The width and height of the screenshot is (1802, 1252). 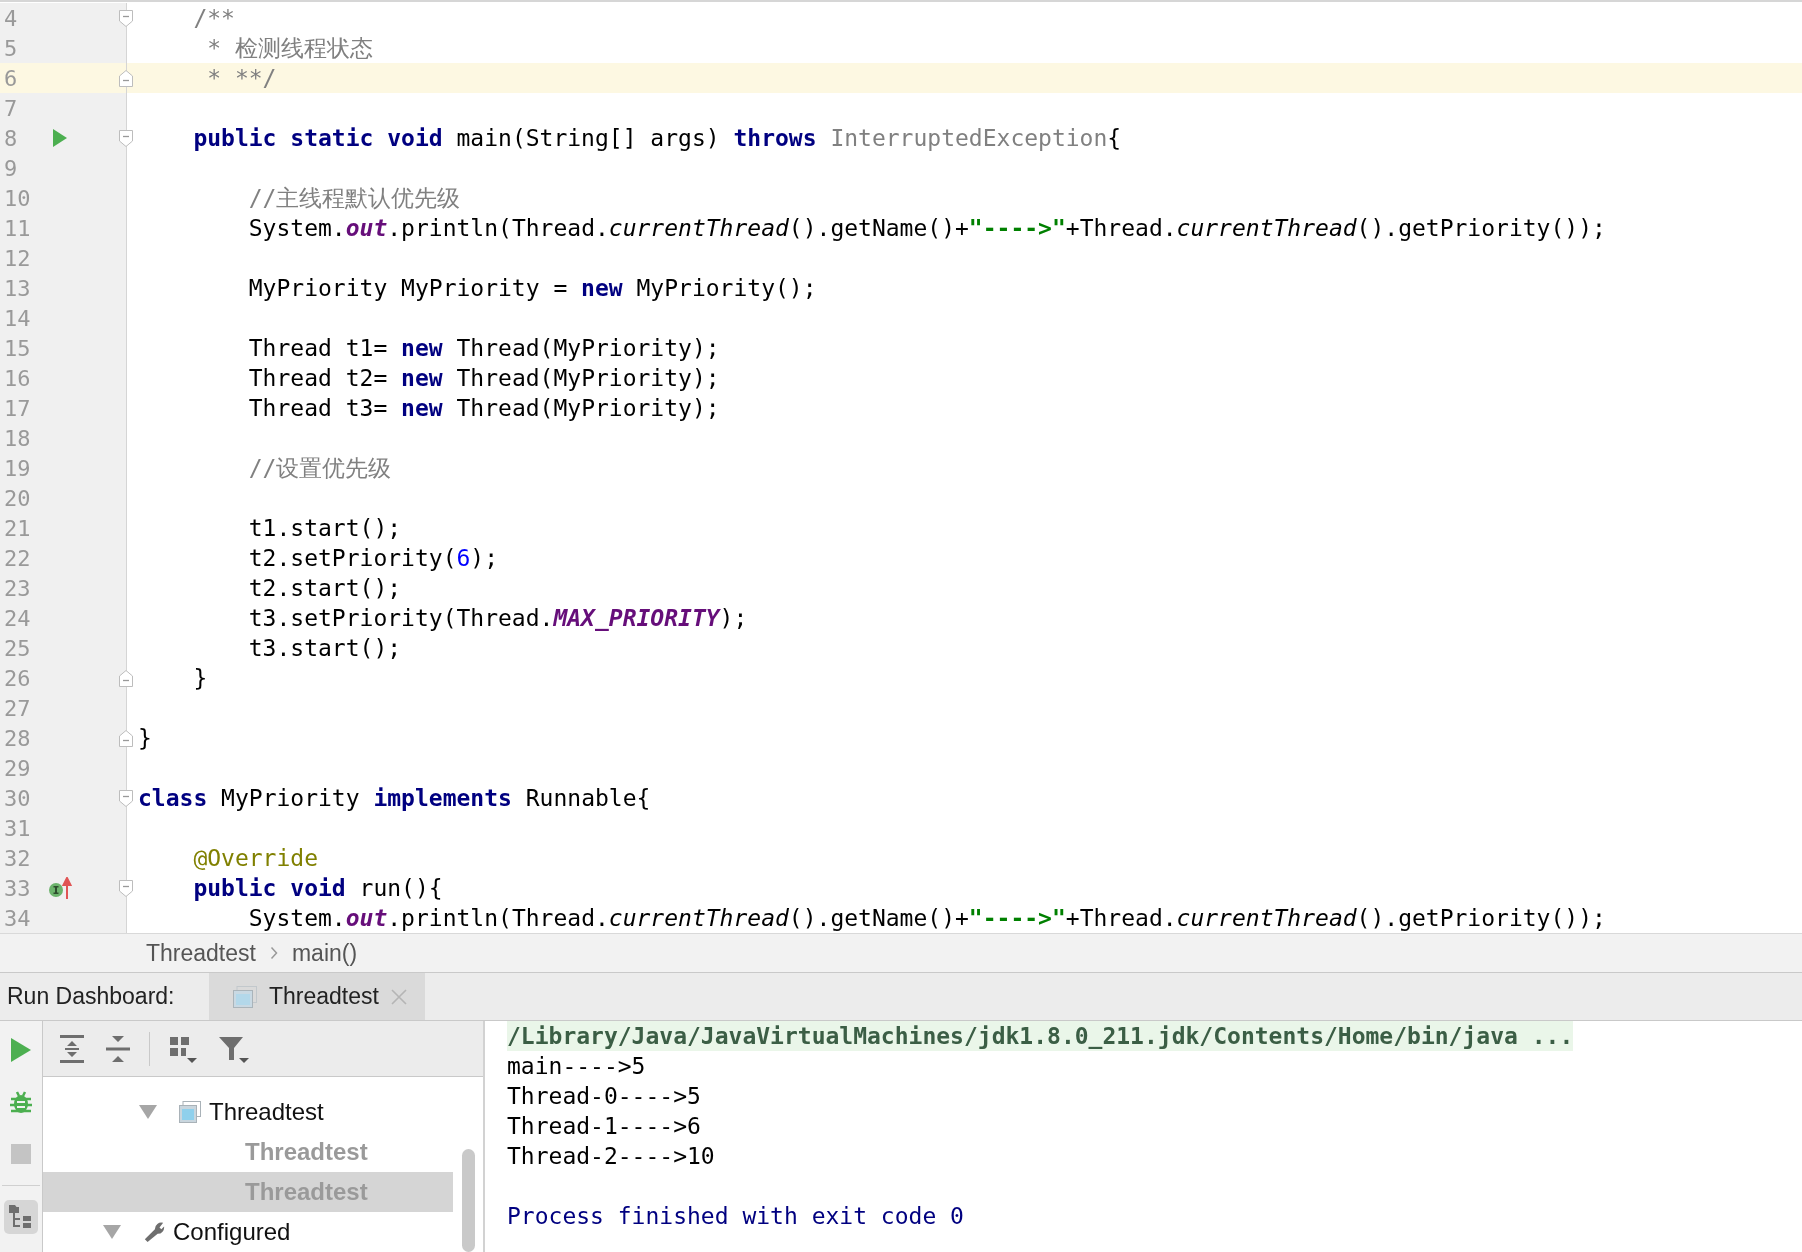 I want to click on code-line: t2.setPriority(6);, so click(x=373, y=558).